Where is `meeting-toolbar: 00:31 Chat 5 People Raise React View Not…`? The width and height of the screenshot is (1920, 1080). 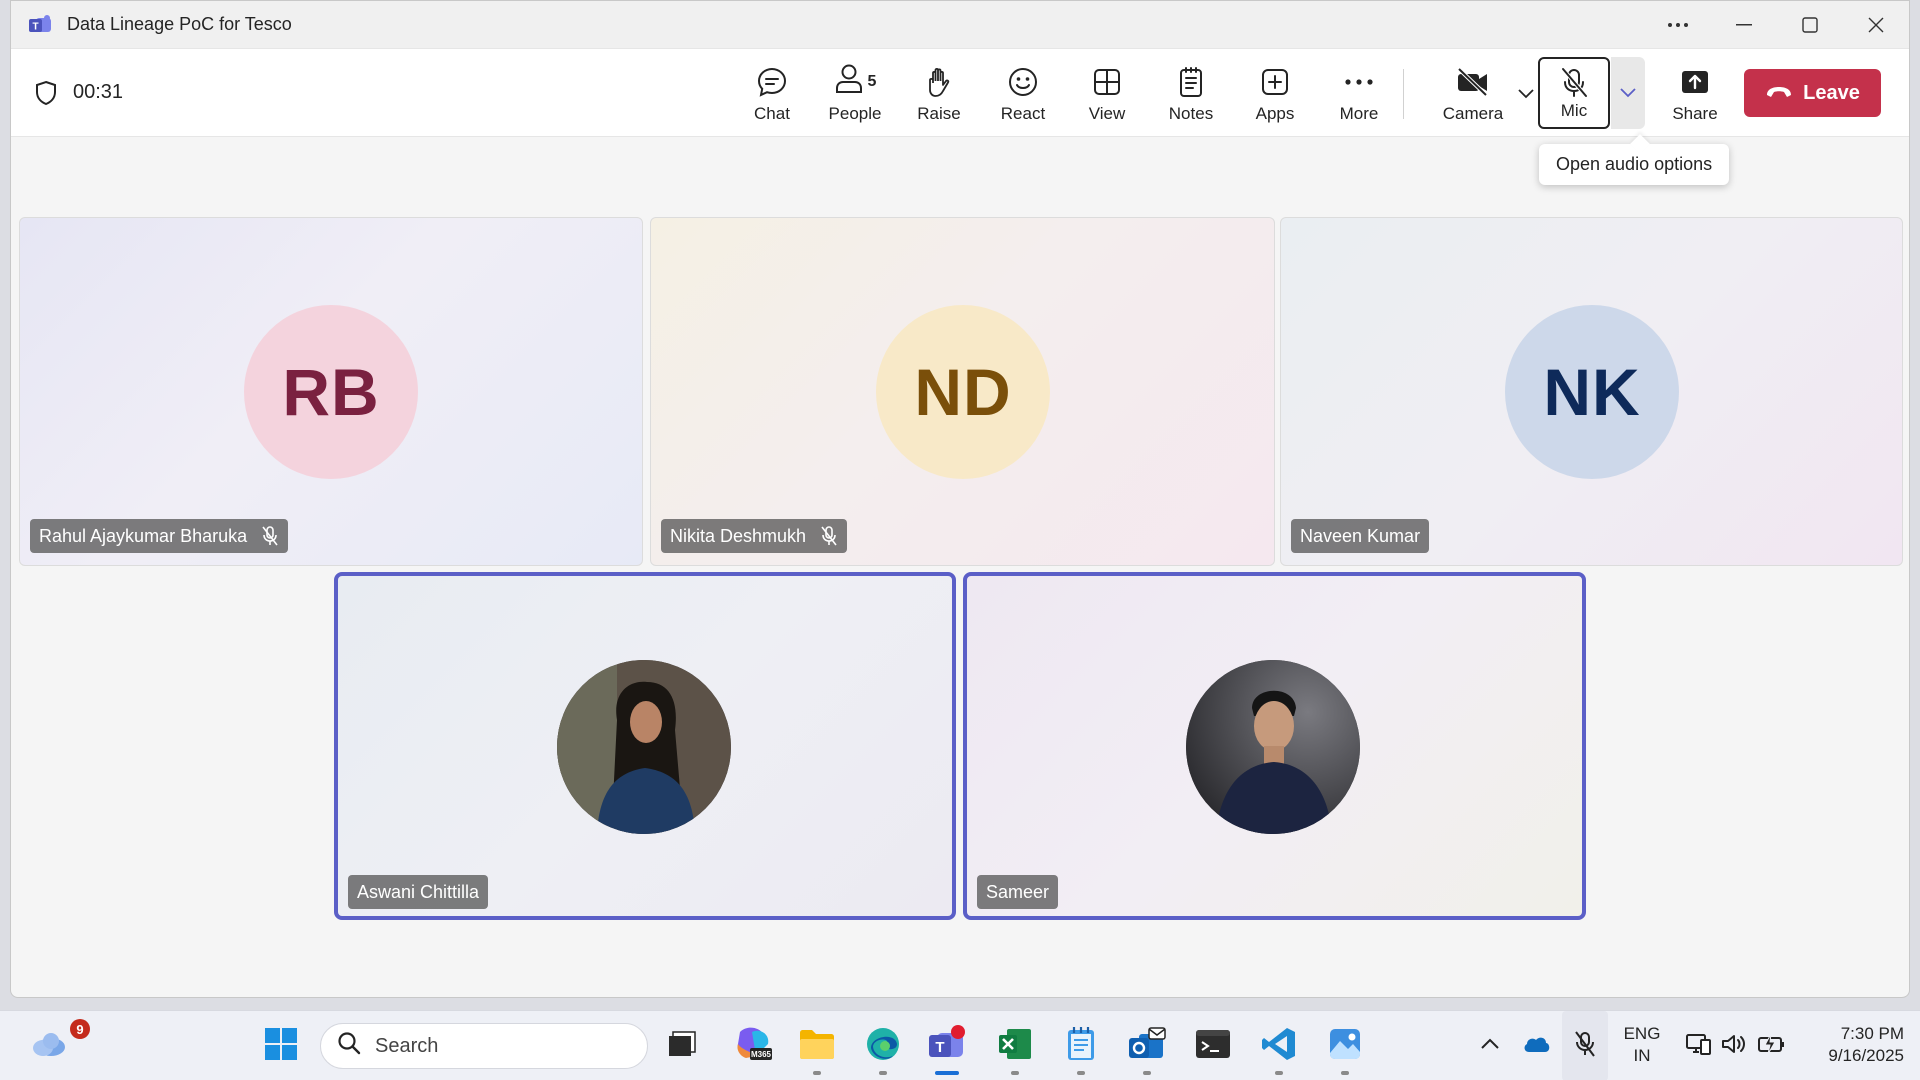
meeting-toolbar: 00:31 Chat 5 People Raise React View Not… is located at coordinates (960, 92).